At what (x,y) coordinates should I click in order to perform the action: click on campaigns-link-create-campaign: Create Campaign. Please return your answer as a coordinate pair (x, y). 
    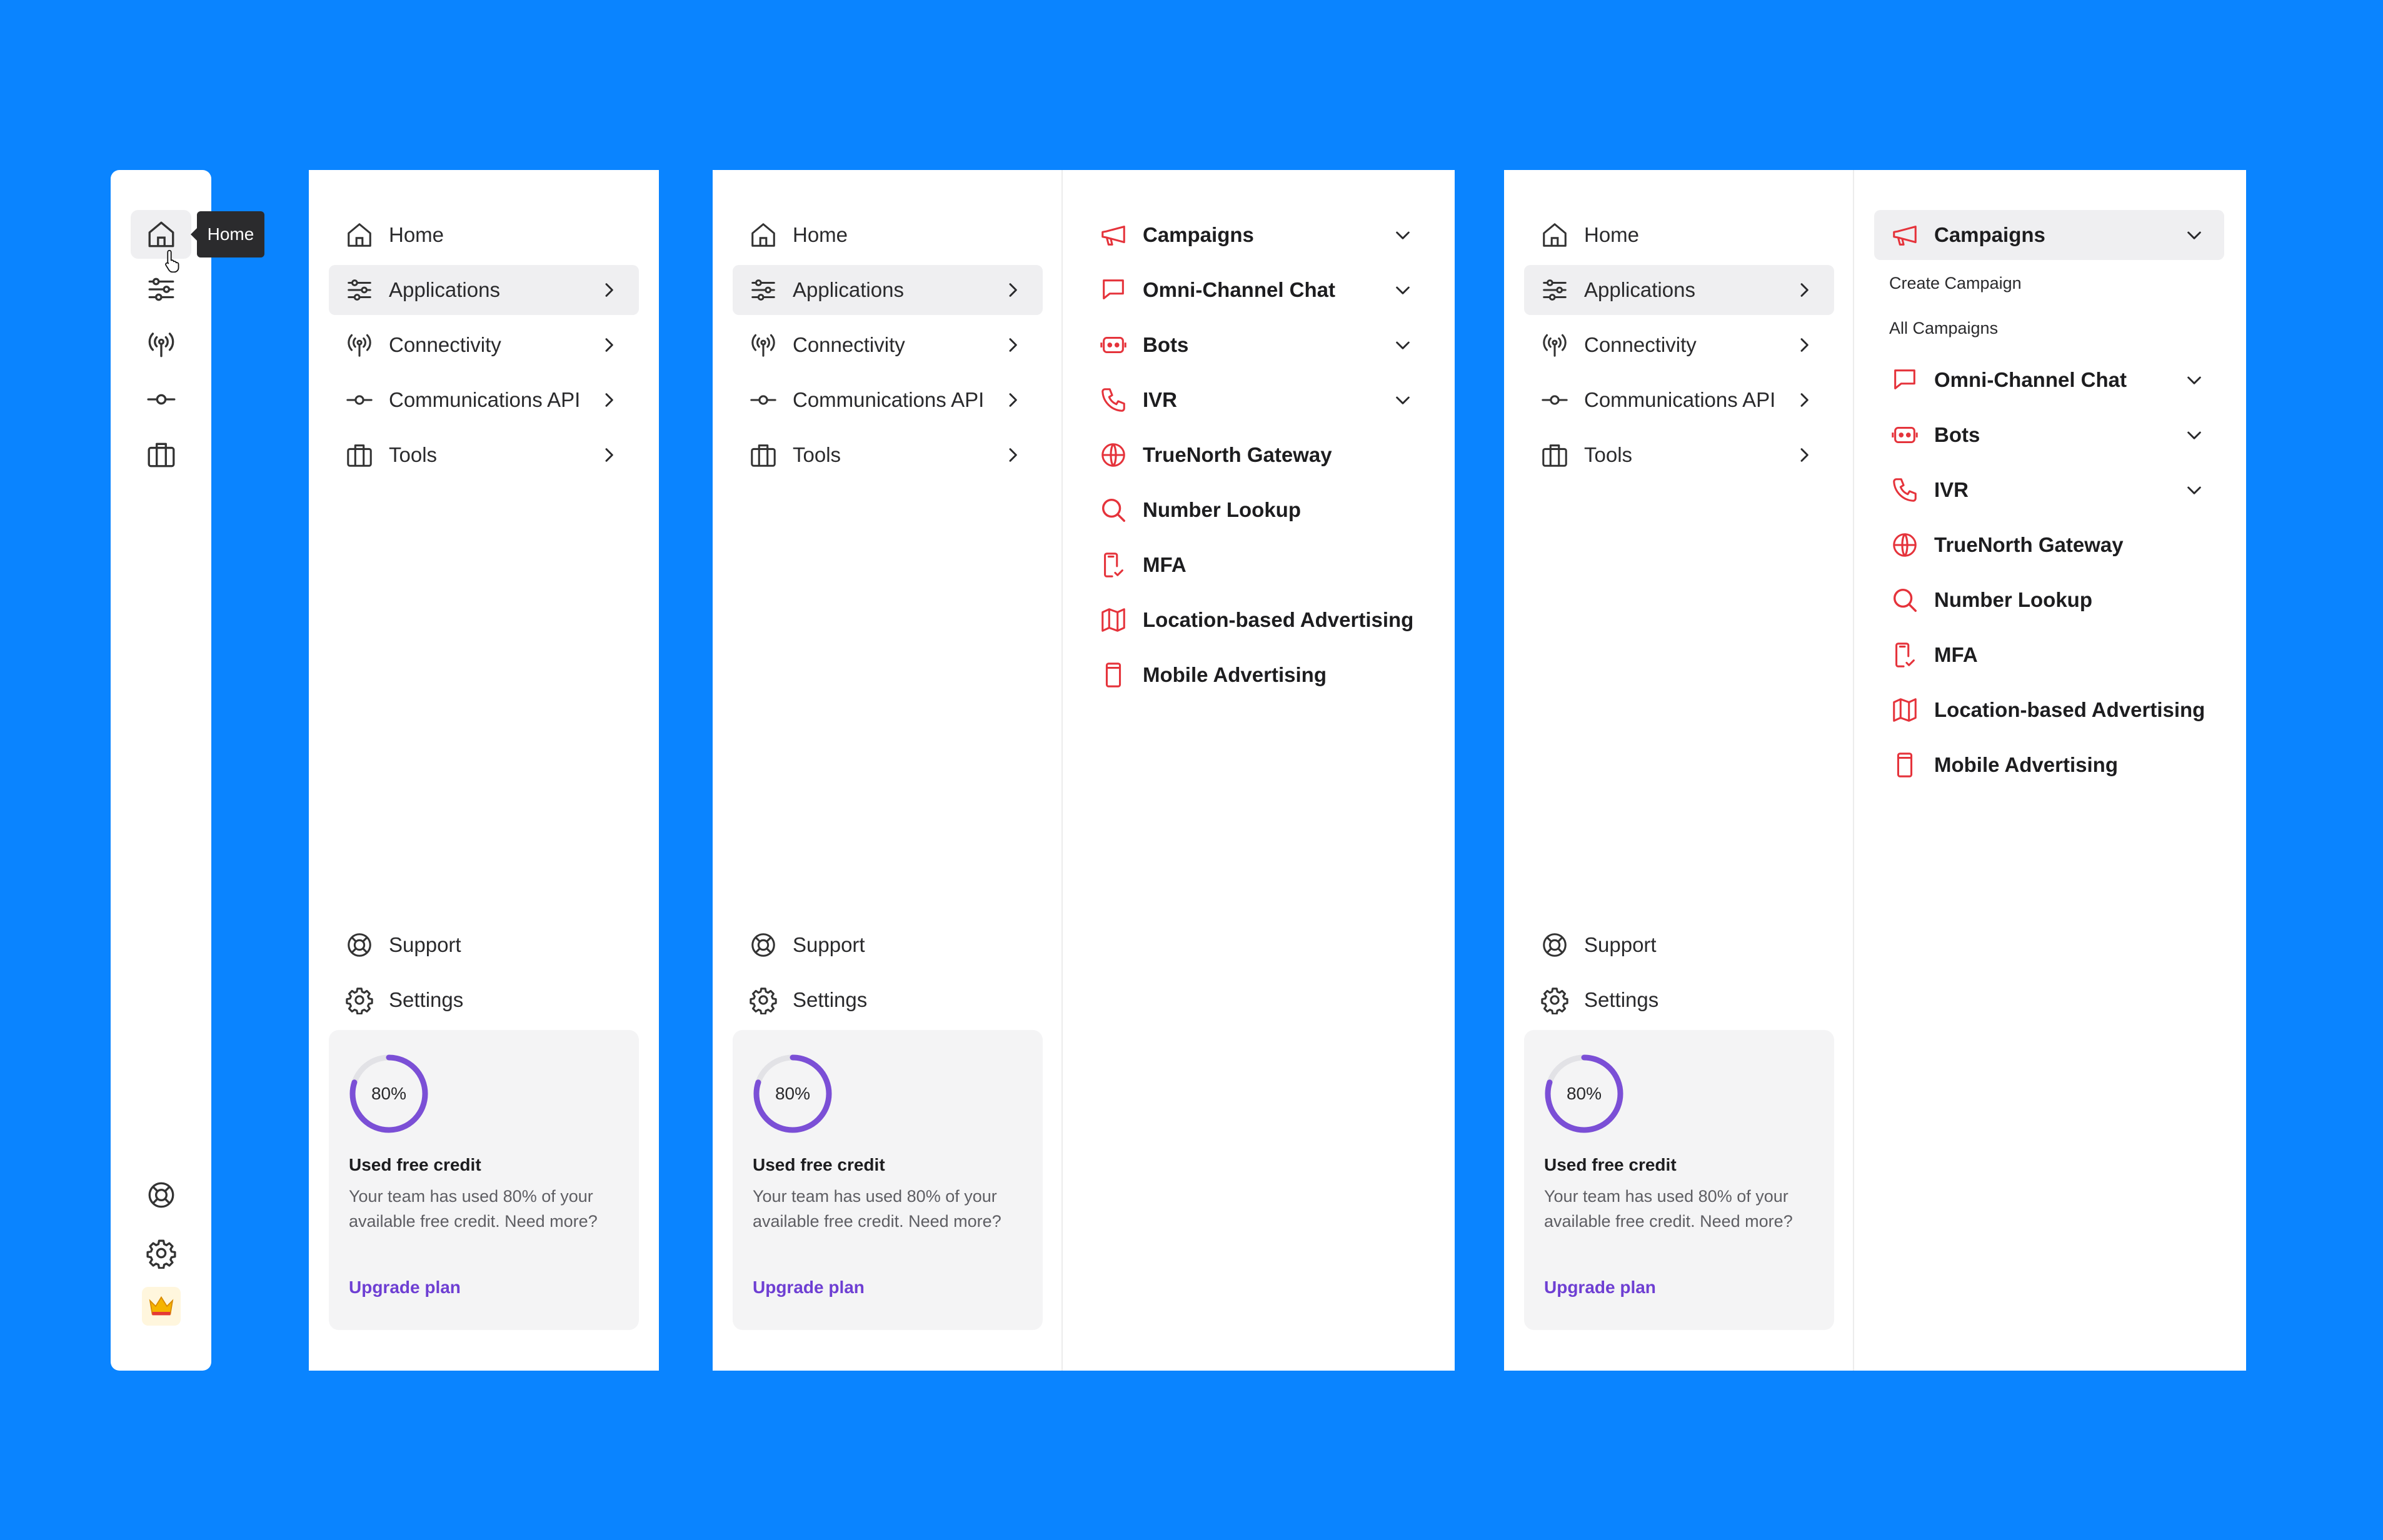
    Looking at the image, I should click on (1955, 283).